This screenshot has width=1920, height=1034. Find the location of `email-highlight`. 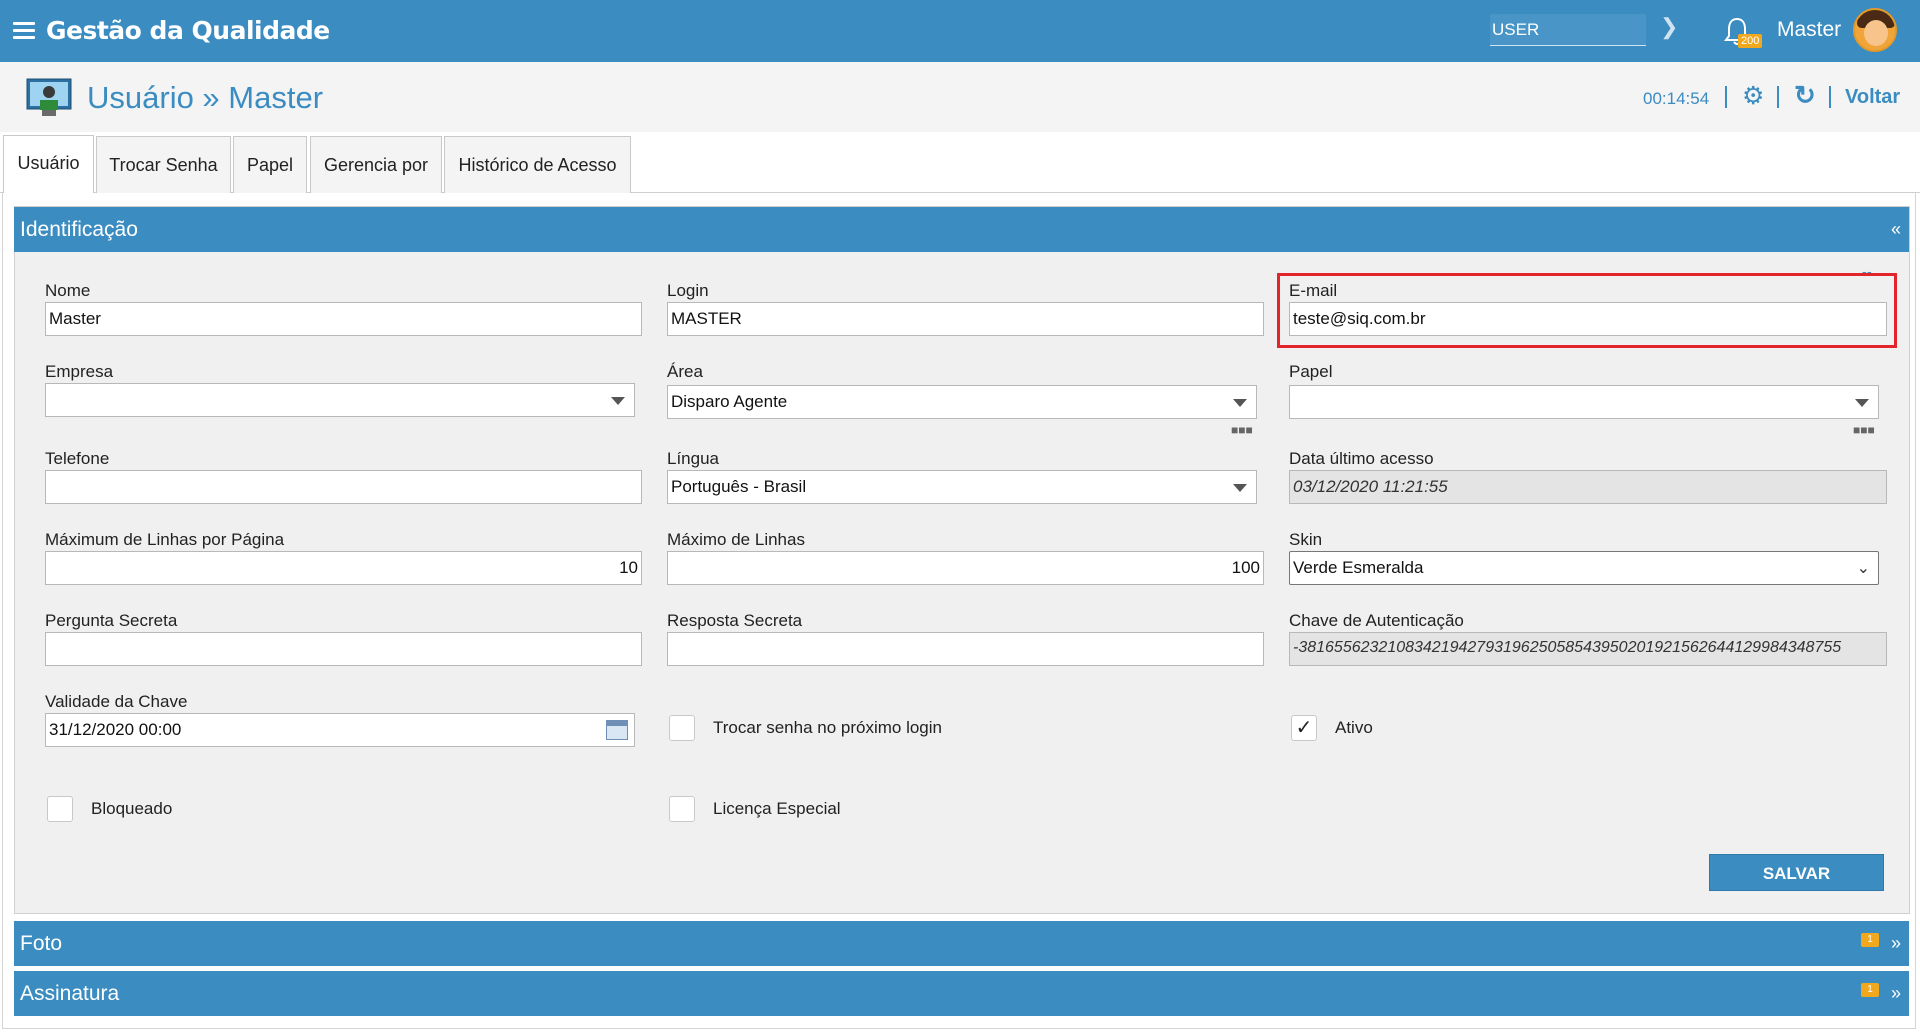

email-highlight is located at coordinates (1587, 310).